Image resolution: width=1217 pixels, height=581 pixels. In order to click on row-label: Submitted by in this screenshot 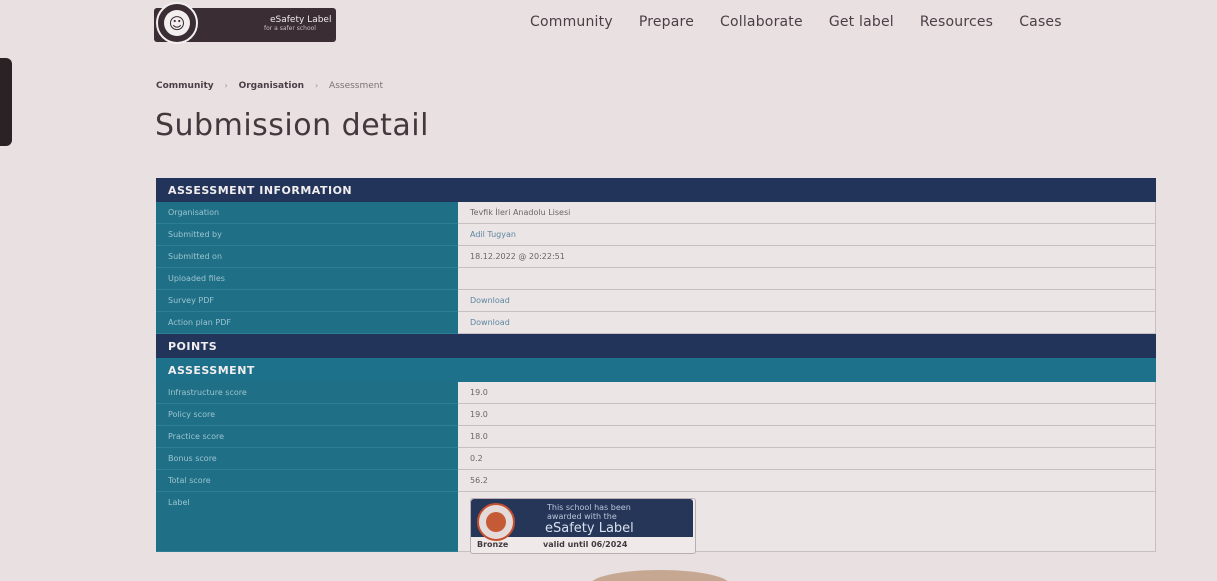, I will do `click(307, 235)`.